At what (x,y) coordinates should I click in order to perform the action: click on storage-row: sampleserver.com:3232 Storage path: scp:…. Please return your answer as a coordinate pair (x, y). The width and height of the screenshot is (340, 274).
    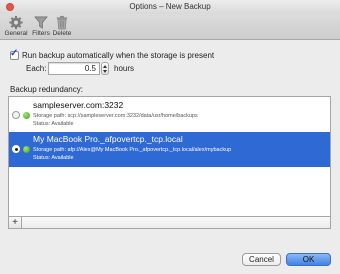
    Looking at the image, I should click on (169, 115).